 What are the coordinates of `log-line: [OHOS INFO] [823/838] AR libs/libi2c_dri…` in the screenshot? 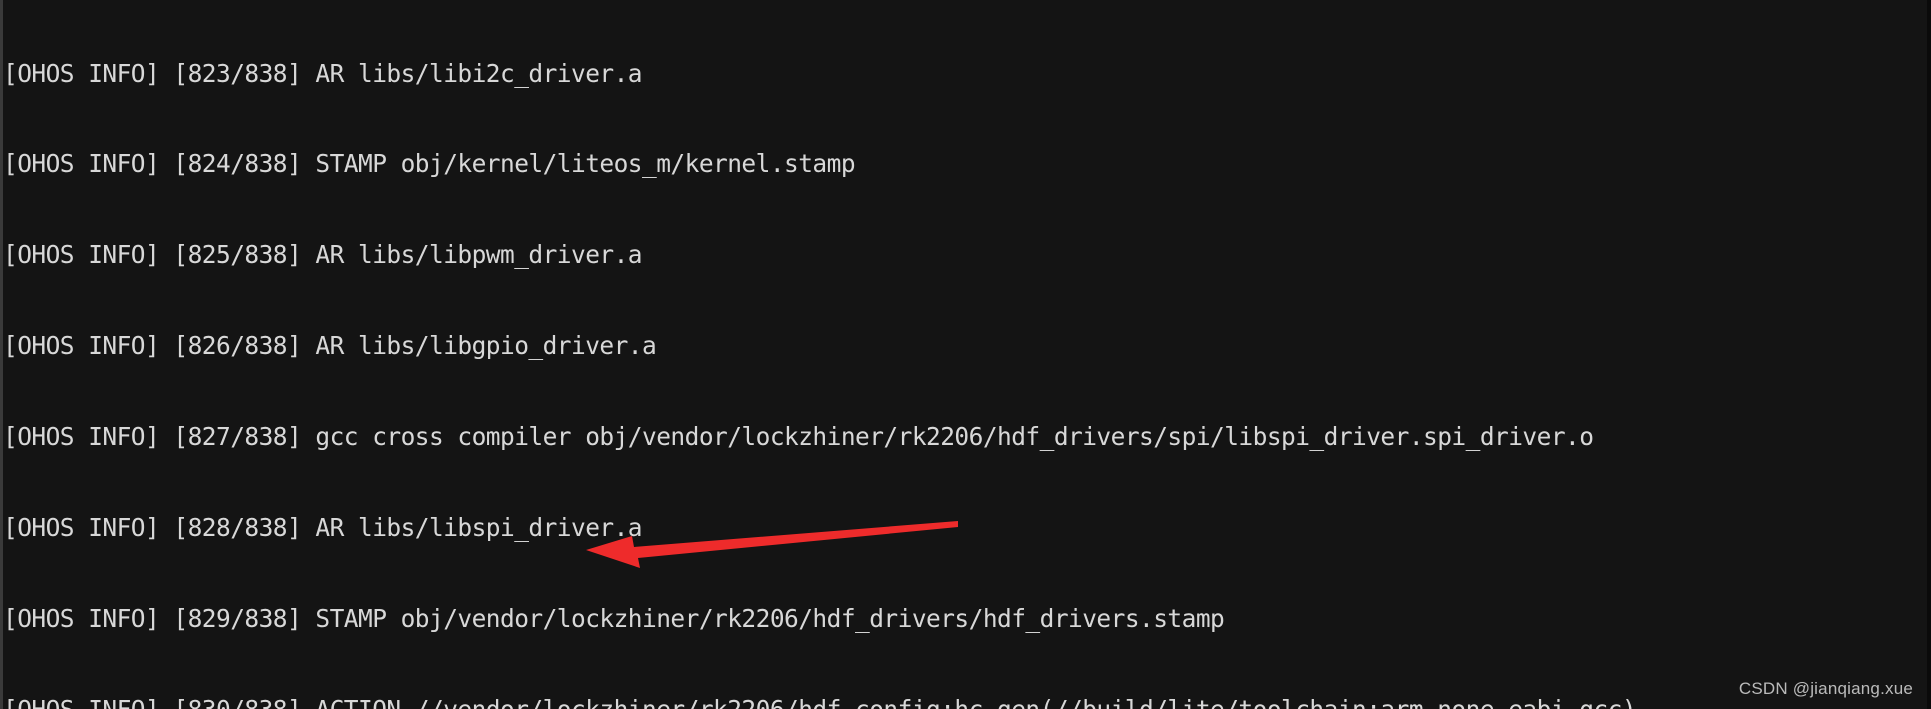 It's located at (323, 73).